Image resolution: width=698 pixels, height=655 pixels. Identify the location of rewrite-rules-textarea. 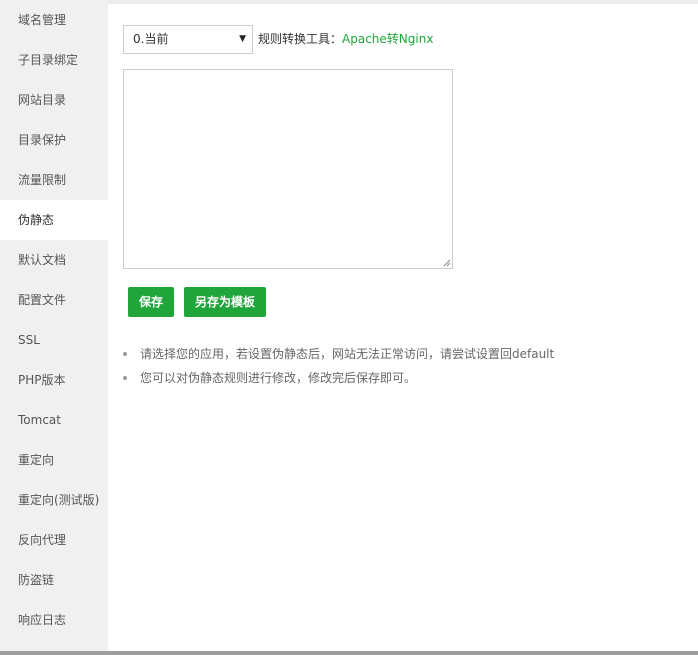
(288, 169).